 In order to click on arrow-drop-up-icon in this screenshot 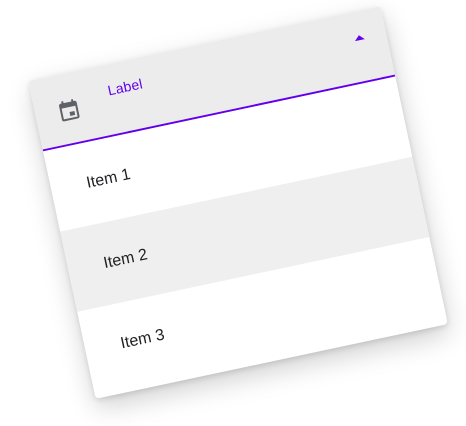, I will do `click(359, 38)`.